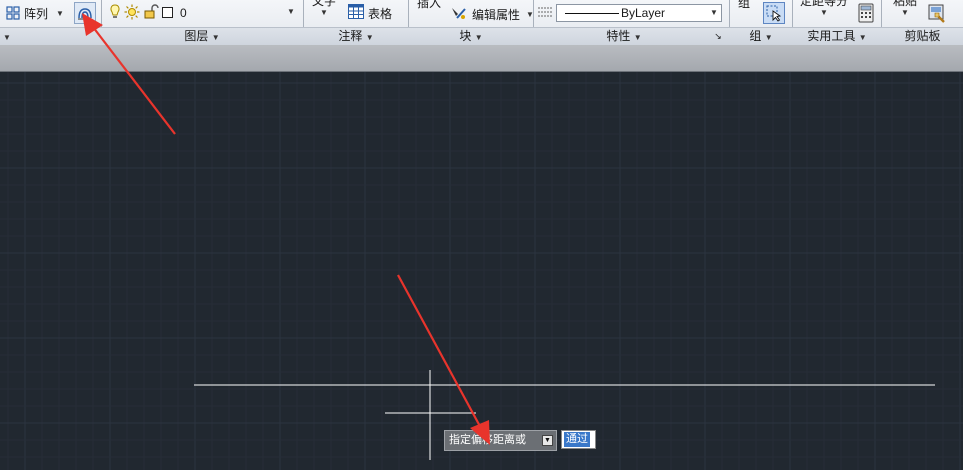 The image size is (963, 470). I want to click on array-button: 阵列 ▼, so click(35, 13).